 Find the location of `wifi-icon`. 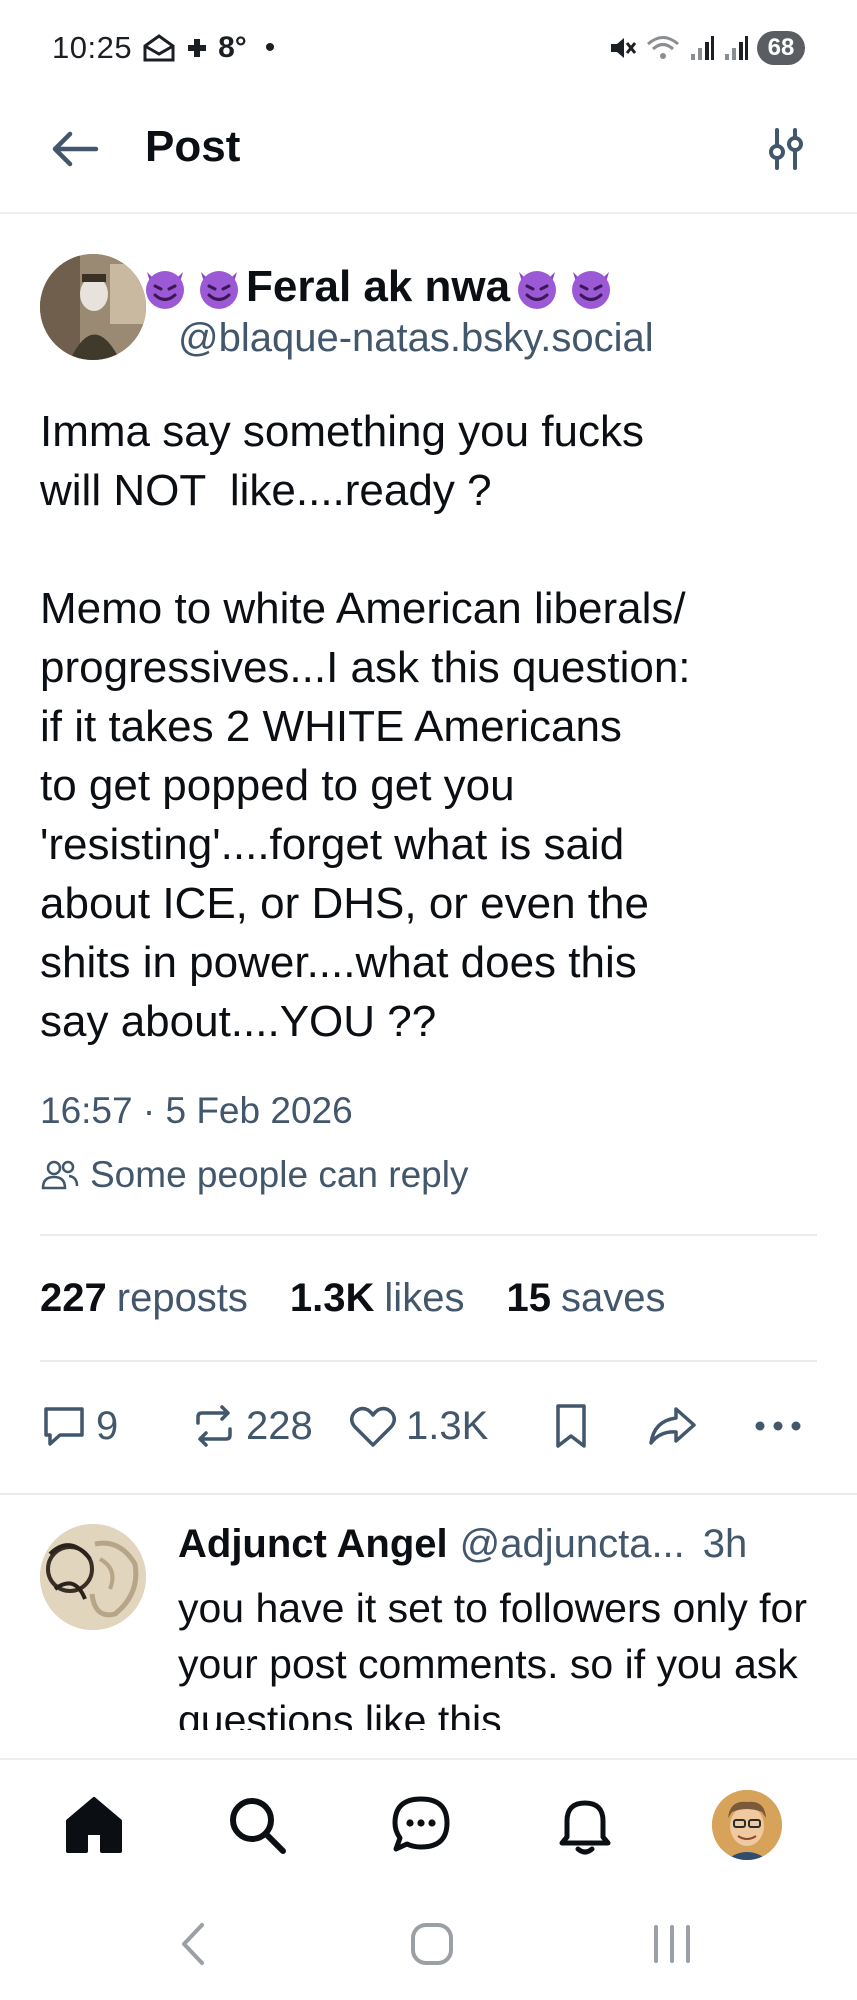

wifi-icon is located at coordinates (663, 48).